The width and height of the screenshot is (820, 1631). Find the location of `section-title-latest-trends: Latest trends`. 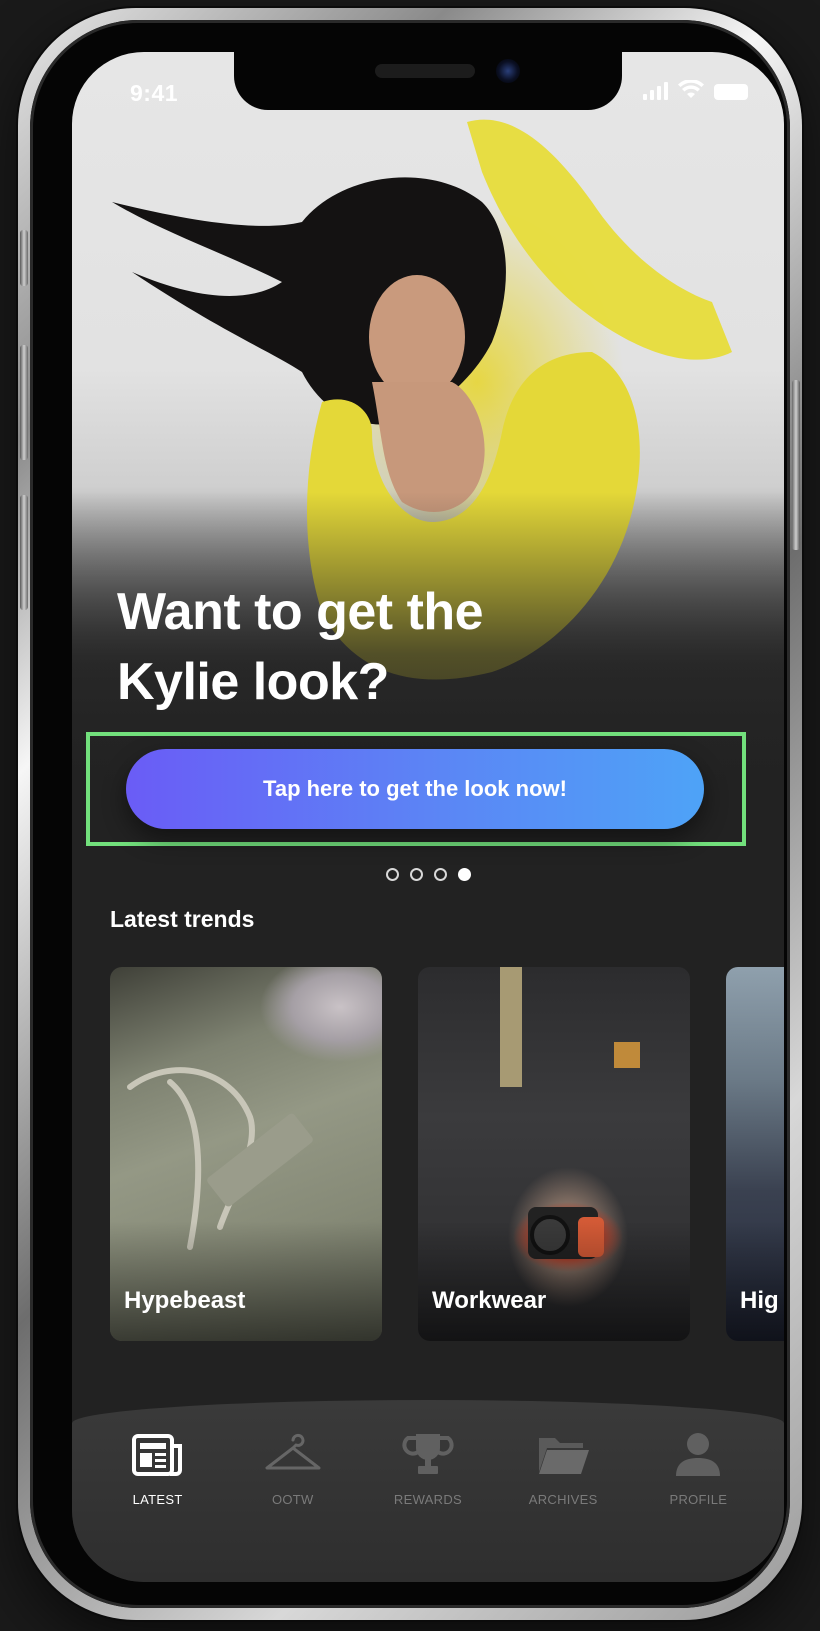

section-title-latest-trends: Latest trends is located at coordinates (182, 919).